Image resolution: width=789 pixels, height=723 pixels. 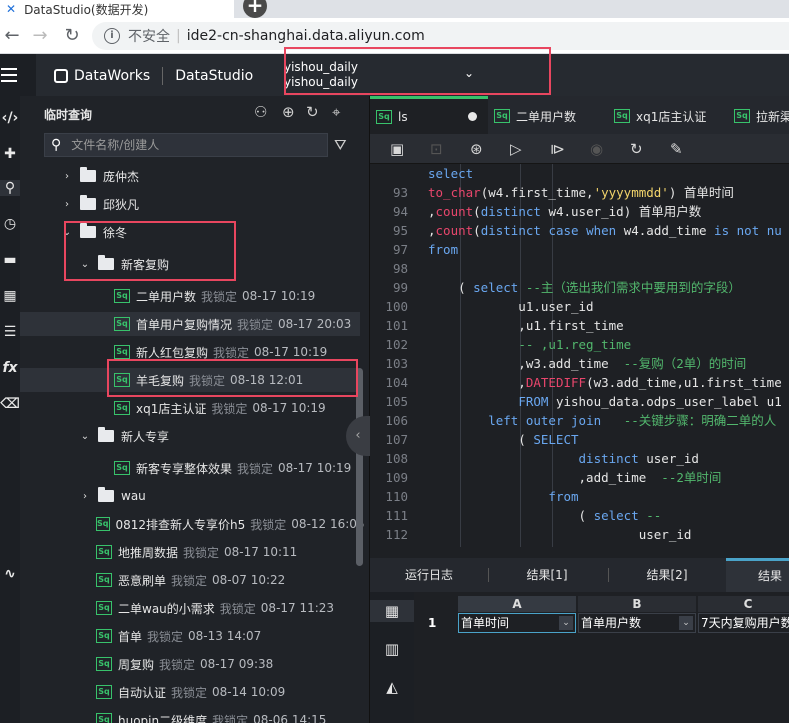 I want to click on tree-file: Sq 首单用户复购情况 我锁定 08-17 20:03, so click(x=190, y=324).